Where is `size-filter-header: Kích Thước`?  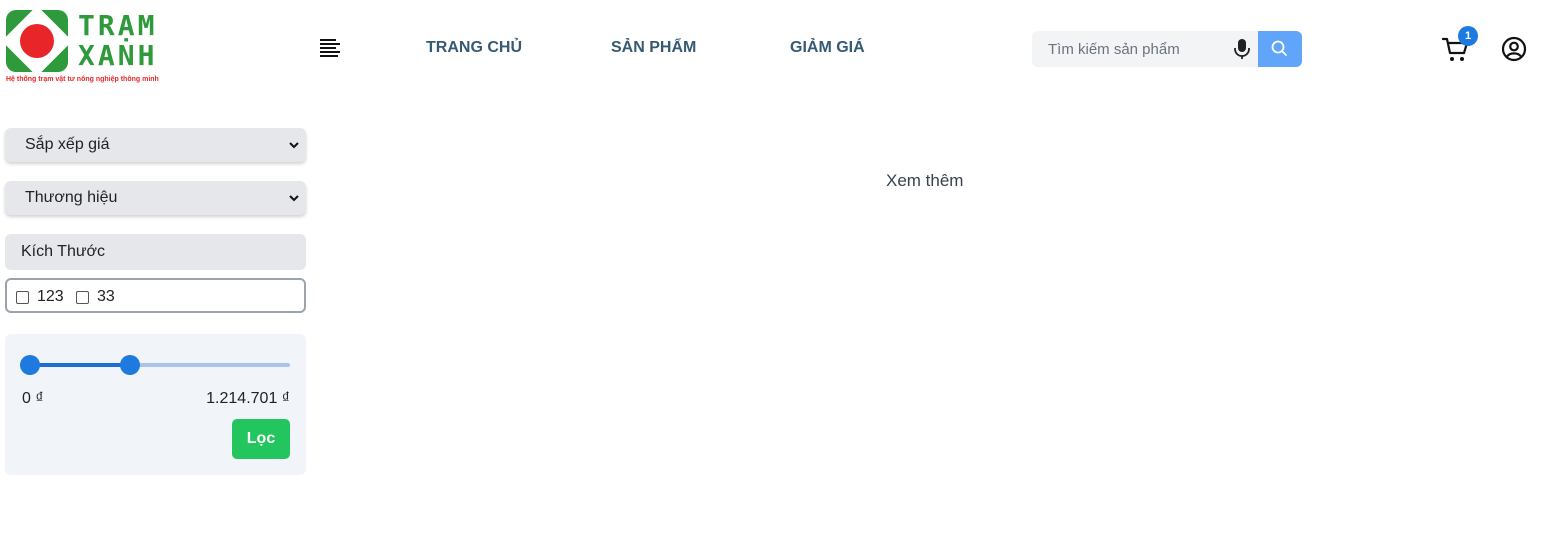
size-filter-header: Kích Thước is located at coordinates (155, 252).